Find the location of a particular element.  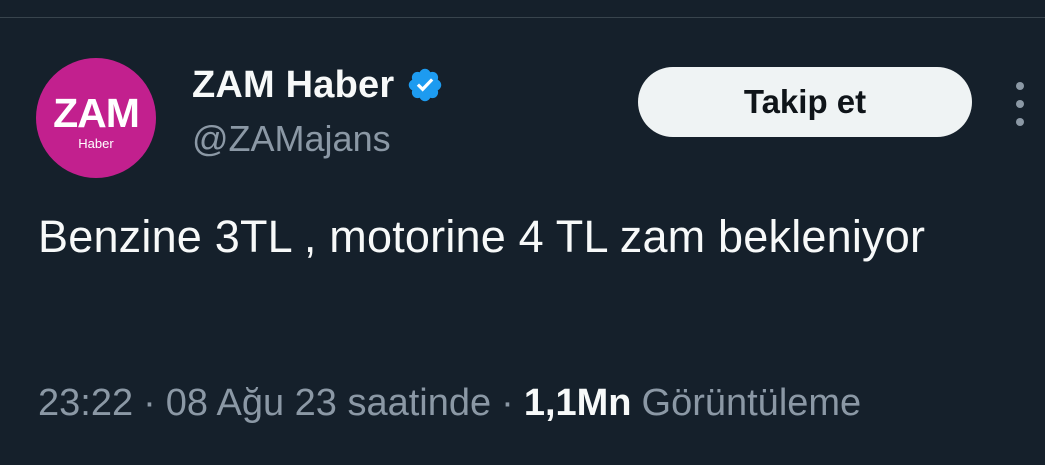

top-divider is located at coordinates (522, 17).